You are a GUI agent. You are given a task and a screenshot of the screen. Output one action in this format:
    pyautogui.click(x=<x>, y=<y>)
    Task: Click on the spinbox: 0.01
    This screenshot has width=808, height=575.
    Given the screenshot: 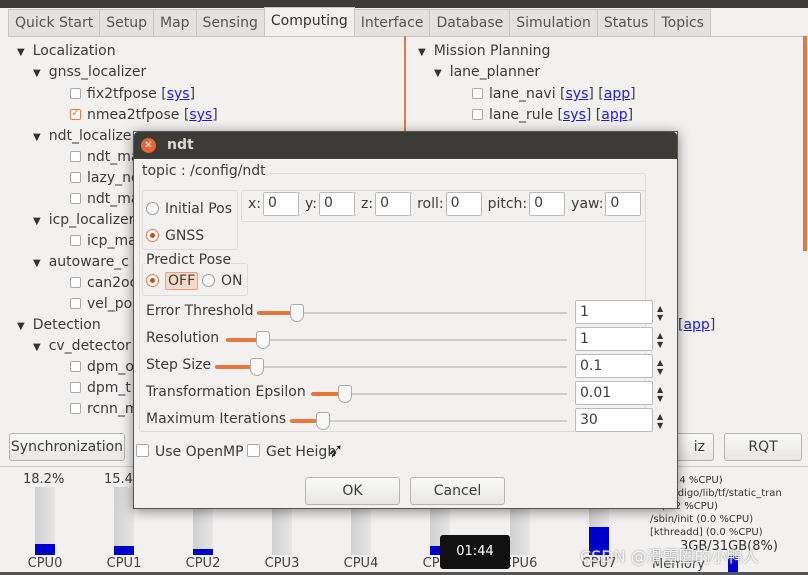 What is the action you would take?
    pyautogui.click(x=614, y=393)
    